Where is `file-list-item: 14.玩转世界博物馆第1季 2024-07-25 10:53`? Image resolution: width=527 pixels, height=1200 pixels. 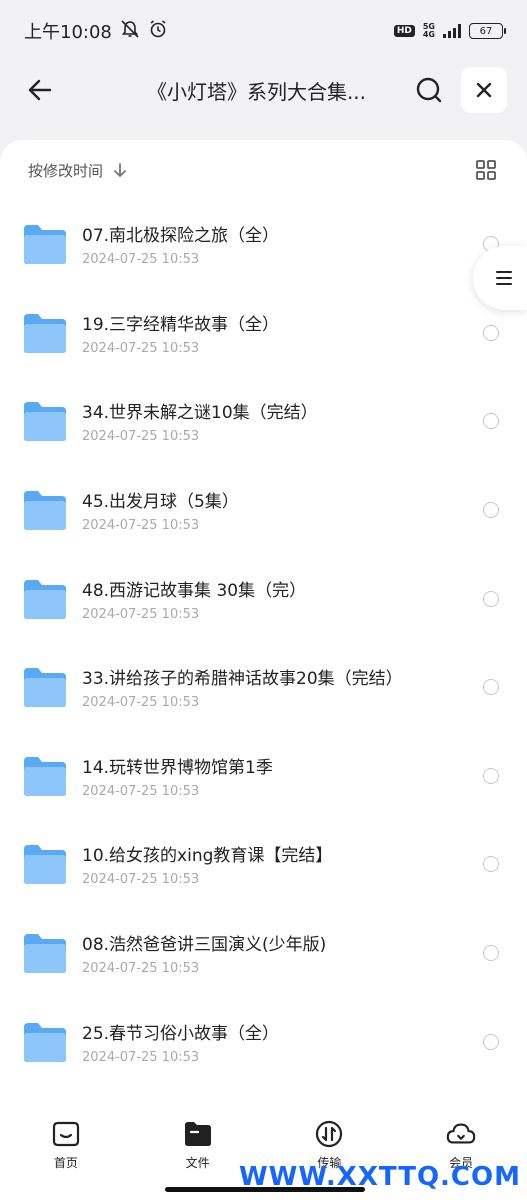 file-list-item: 14.玩转世界博物馆第1季 2024-07-25 10:53 is located at coordinates (263, 776).